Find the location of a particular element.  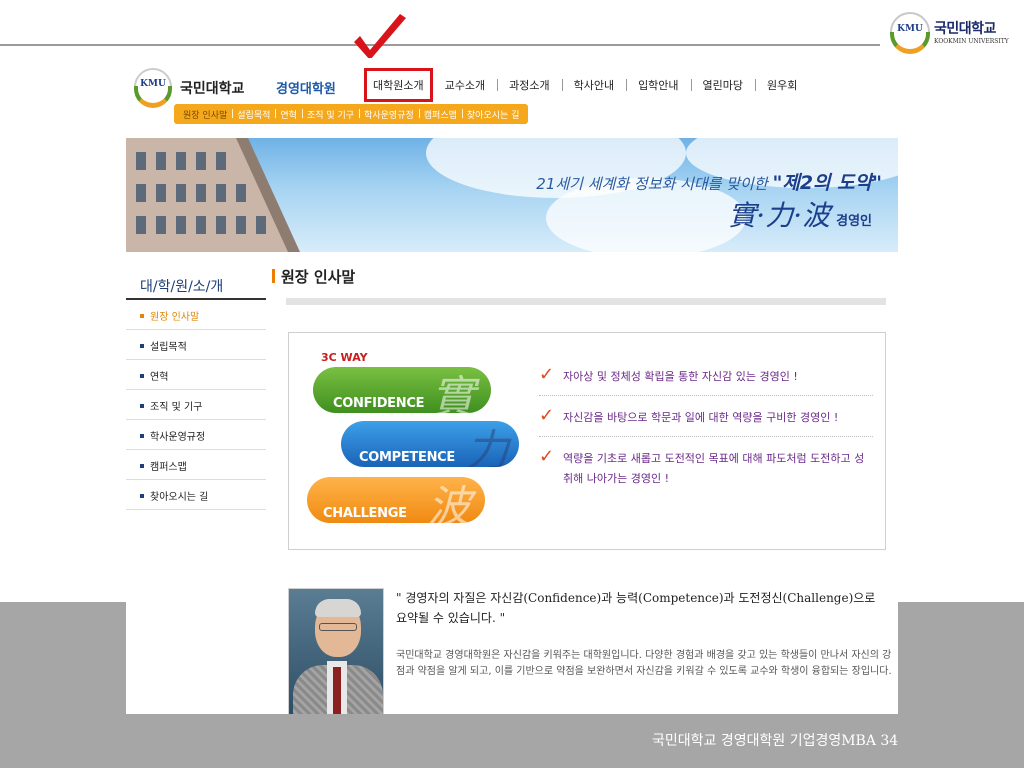

gnb-item-alumni: 원우회 is located at coordinates (782, 85).